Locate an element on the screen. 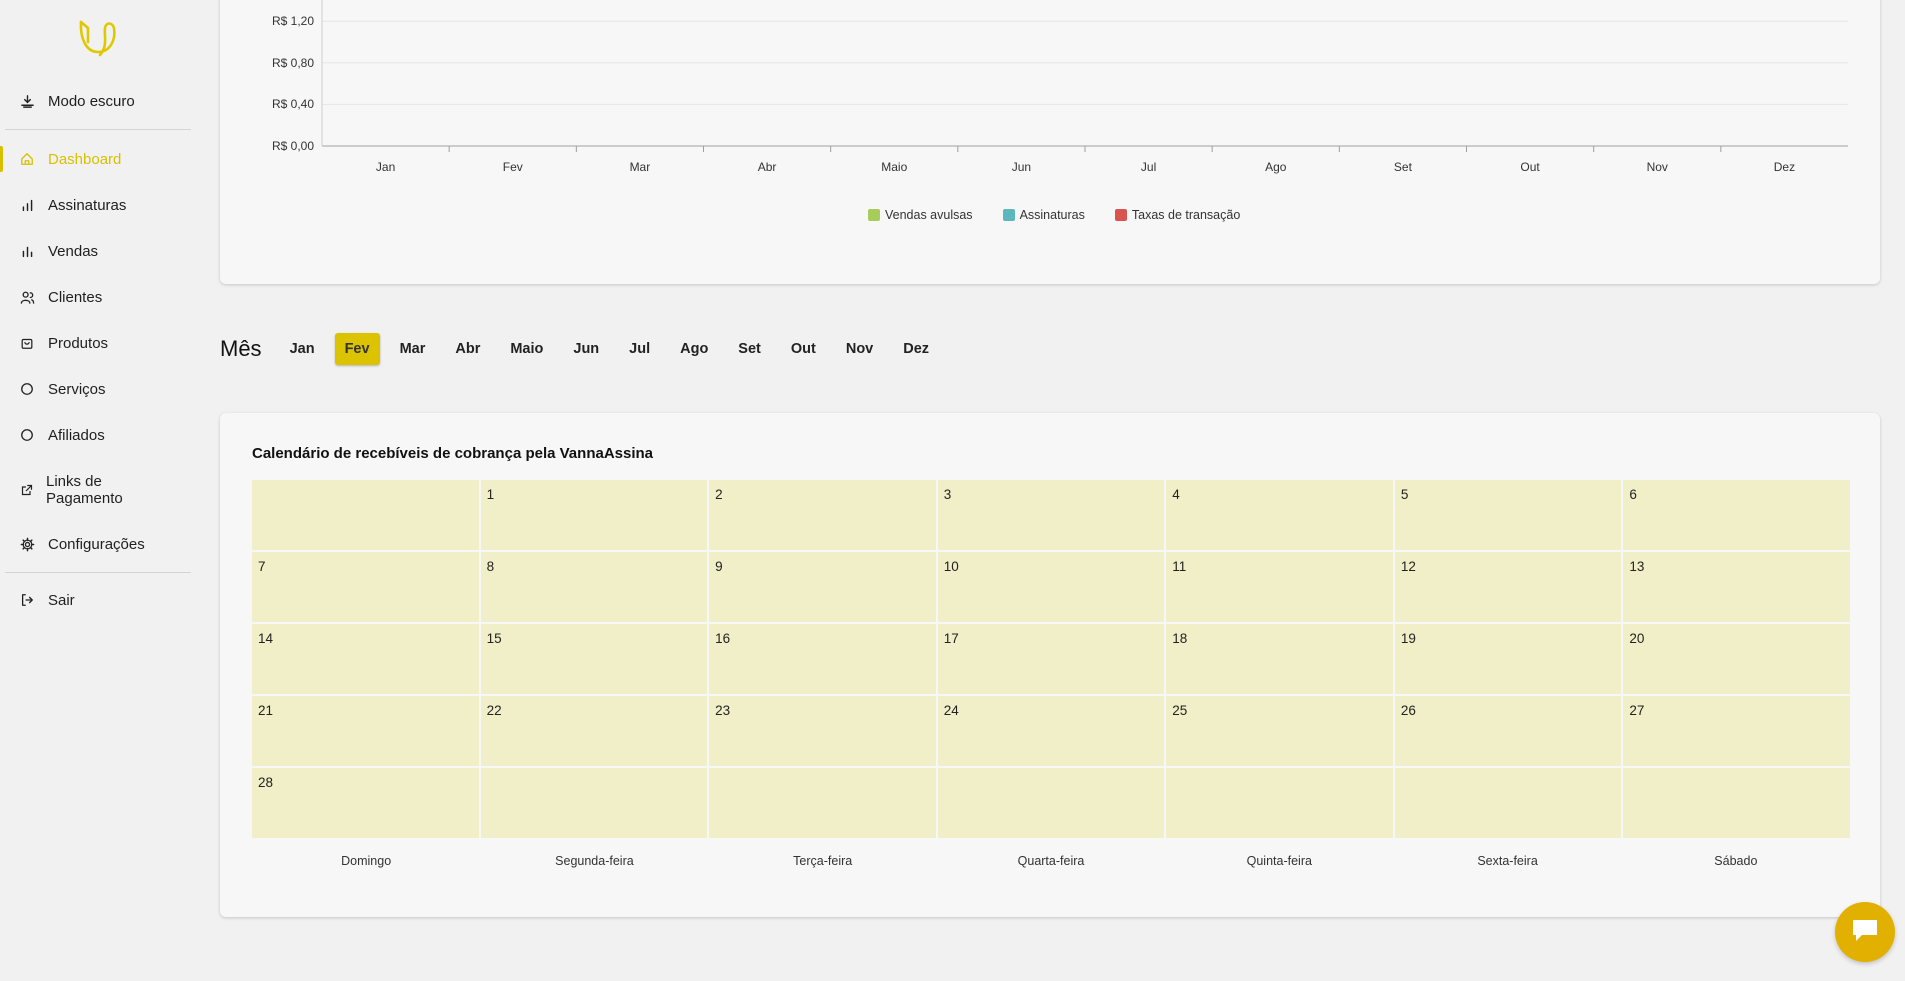  calendar-day-cell: 5 is located at coordinates (1508, 515).